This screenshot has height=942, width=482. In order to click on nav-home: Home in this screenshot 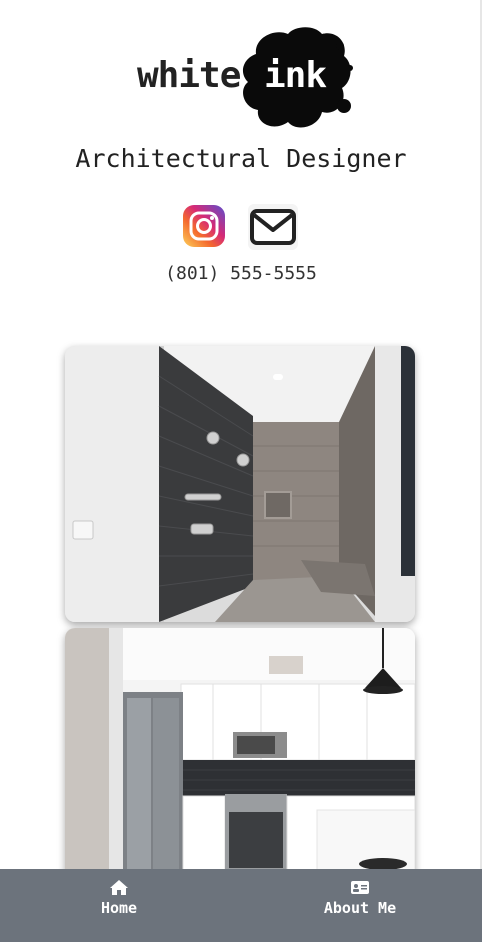, I will do `click(119, 898)`.